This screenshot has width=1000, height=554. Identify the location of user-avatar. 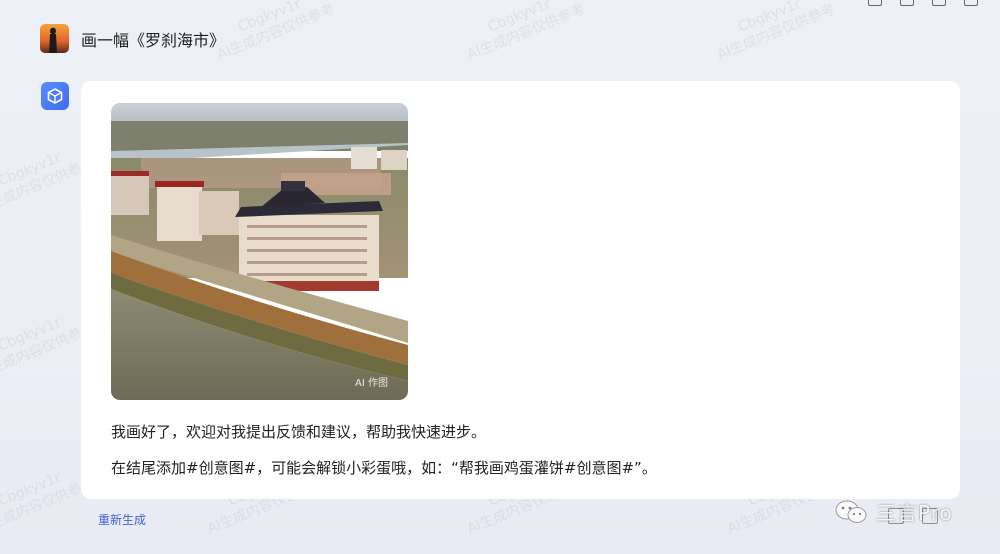
(54, 38).